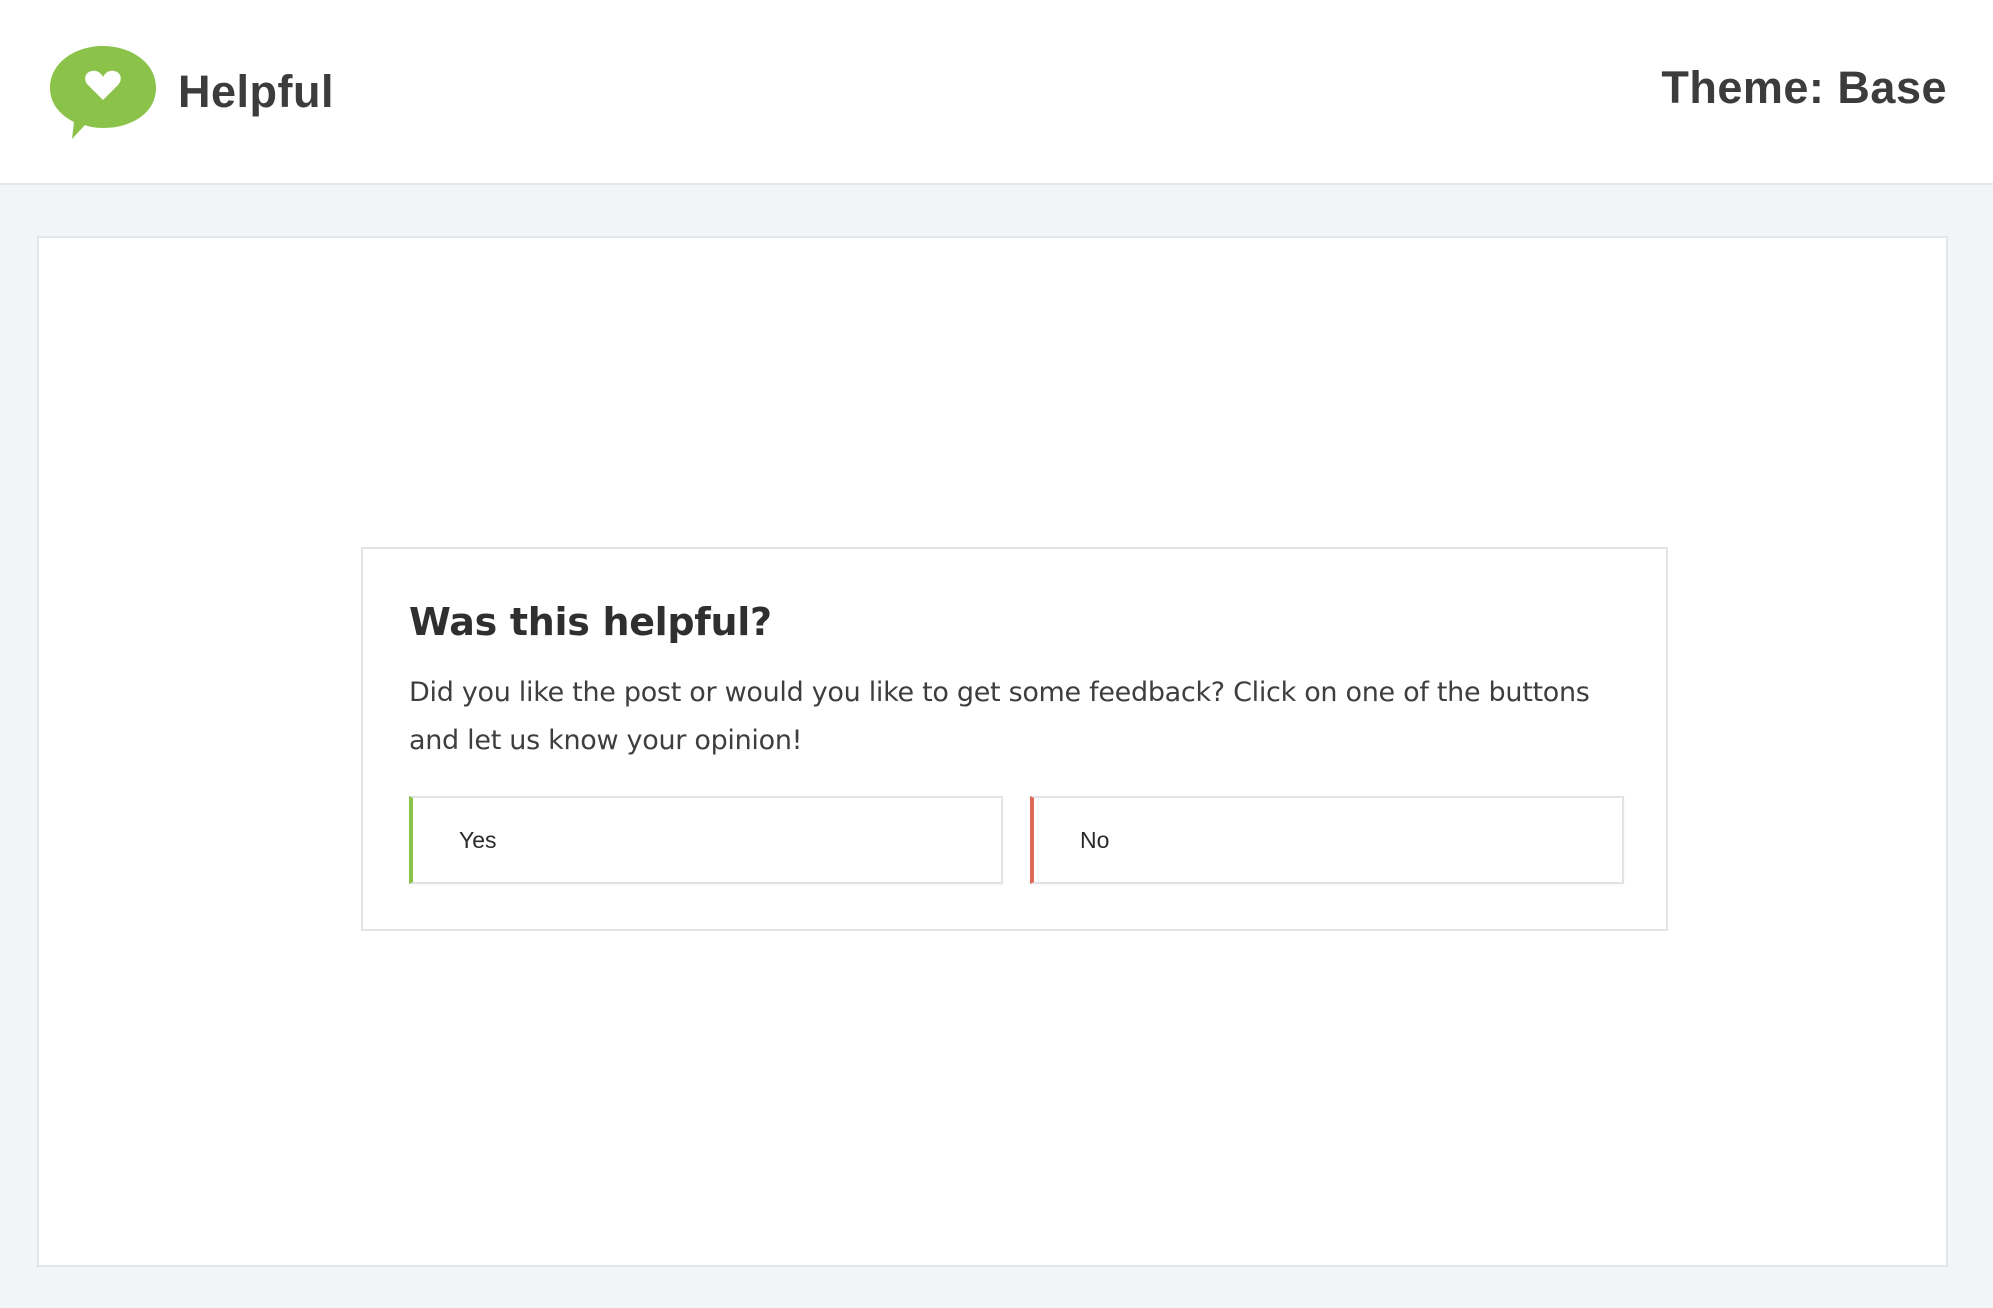 The width and height of the screenshot is (1993, 1308). Describe the element at coordinates (1016, 840) in the screenshot. I see `feedback-buttons: Yes No` at that location.